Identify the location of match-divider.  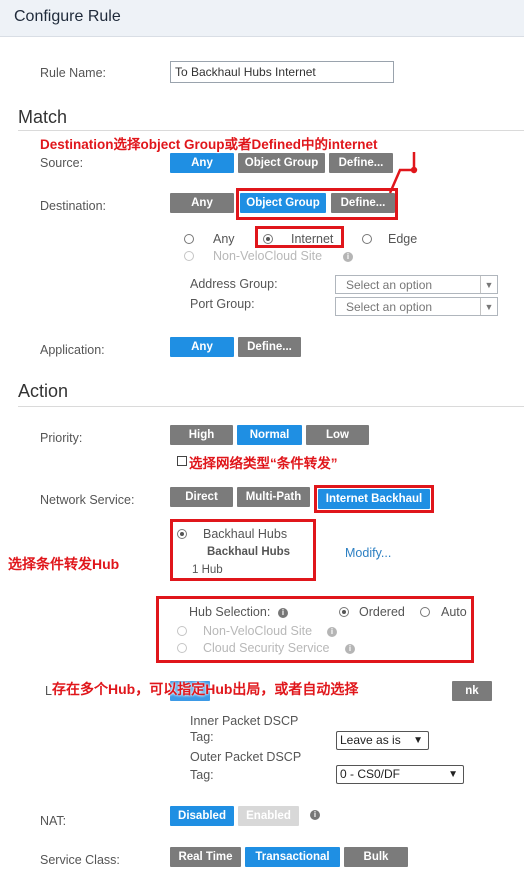
(271, 130).